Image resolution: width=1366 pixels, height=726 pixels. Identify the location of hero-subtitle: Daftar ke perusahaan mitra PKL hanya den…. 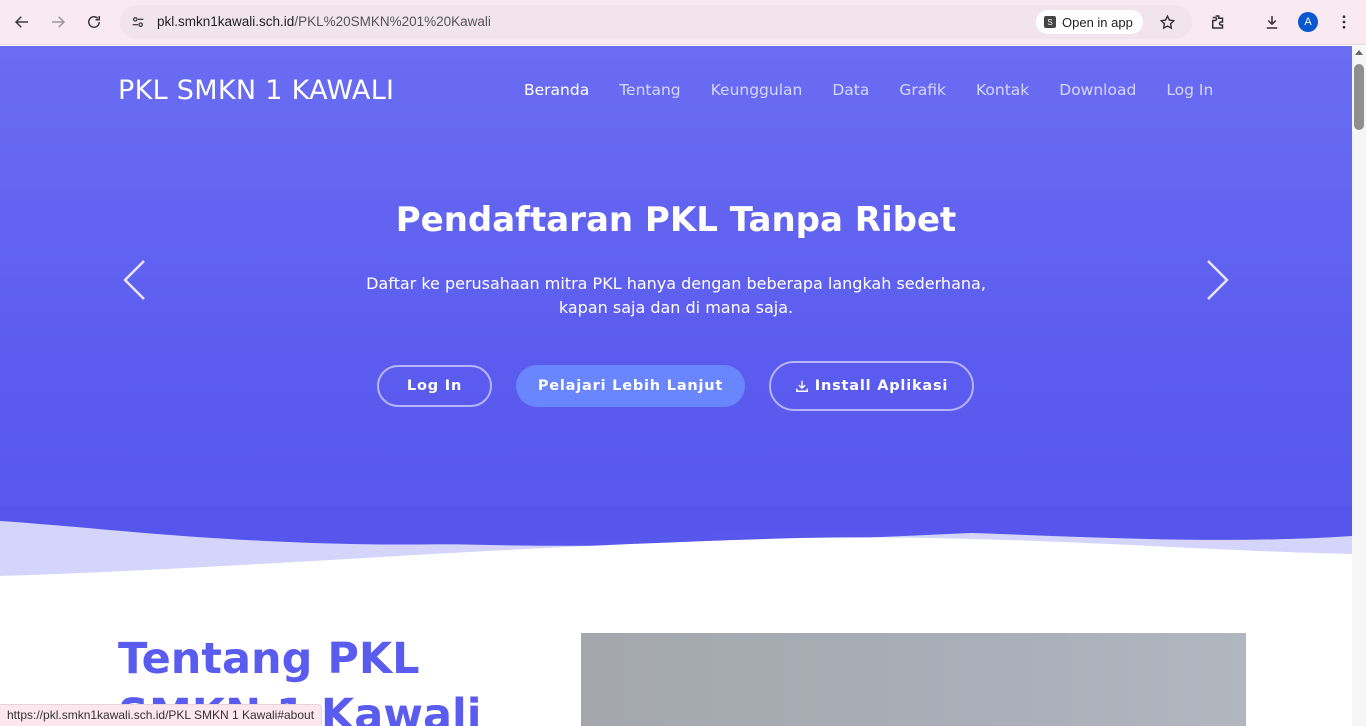
(676, 296).